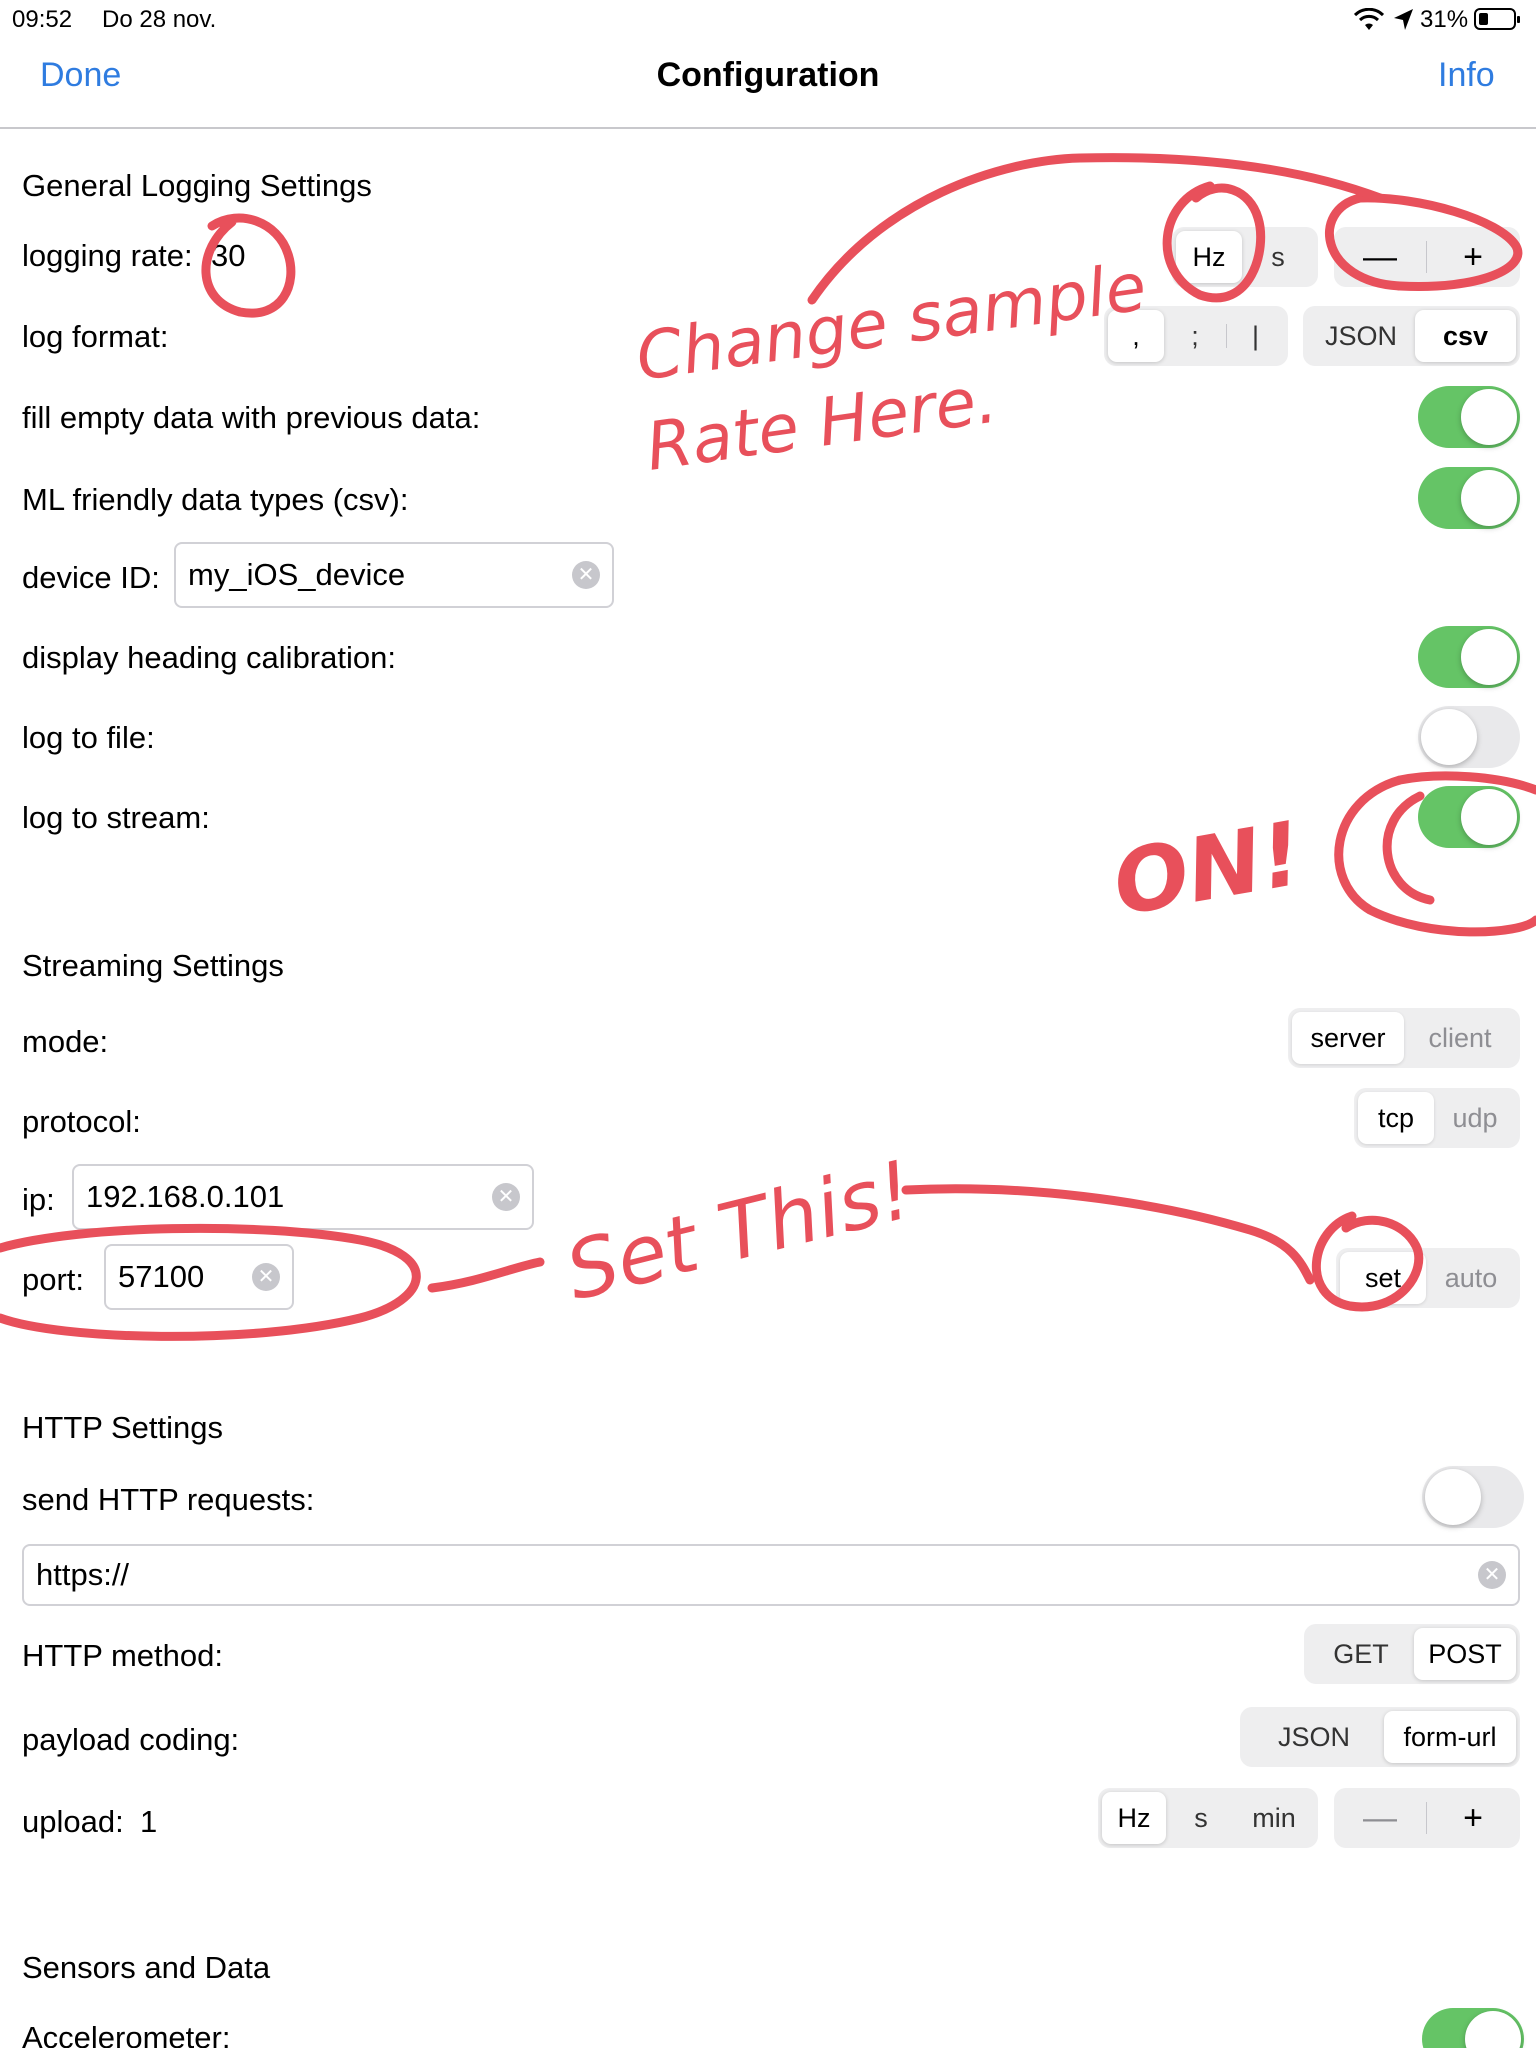  What do you see at coordinates (1423, 242) in the screenshot?
I see `annotation-circle-stepper` at bounding box center [1423, 242].